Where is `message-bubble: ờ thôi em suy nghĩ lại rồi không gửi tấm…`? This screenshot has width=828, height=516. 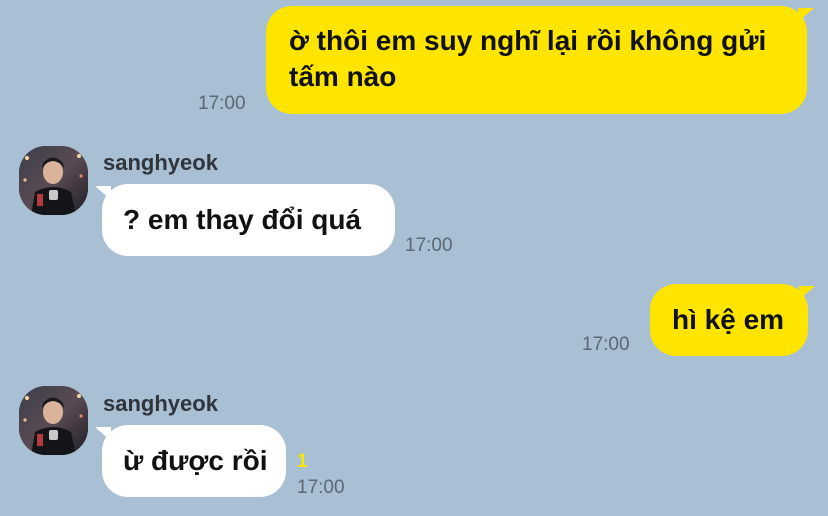 message-bubble: ờ thôi em suy nghĩ lại rồi không gửi tấm… is located at coordinates (540, 60).